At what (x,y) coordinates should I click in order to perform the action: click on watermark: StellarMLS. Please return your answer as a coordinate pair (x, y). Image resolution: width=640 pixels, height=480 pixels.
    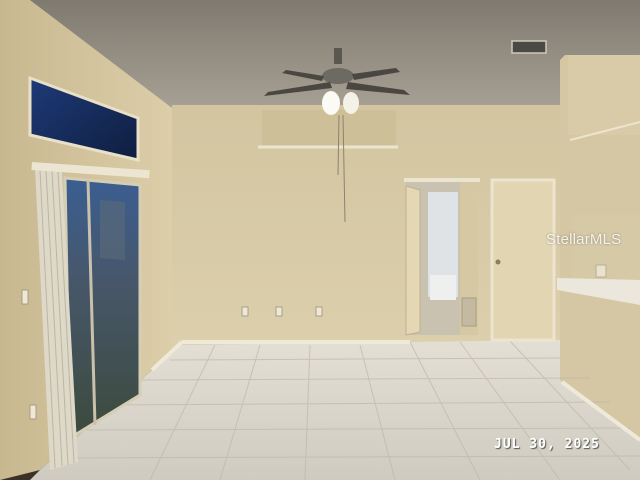
    Looking at the image, I should click on (584, 239).